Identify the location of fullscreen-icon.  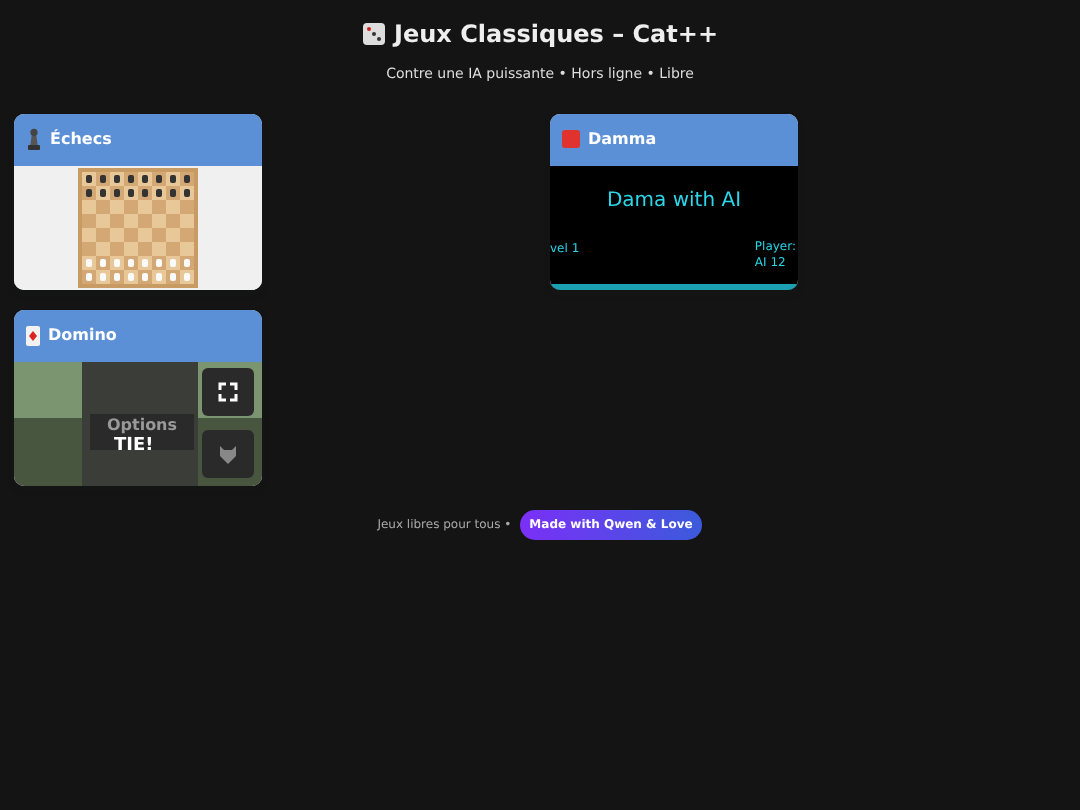
(228, 391).